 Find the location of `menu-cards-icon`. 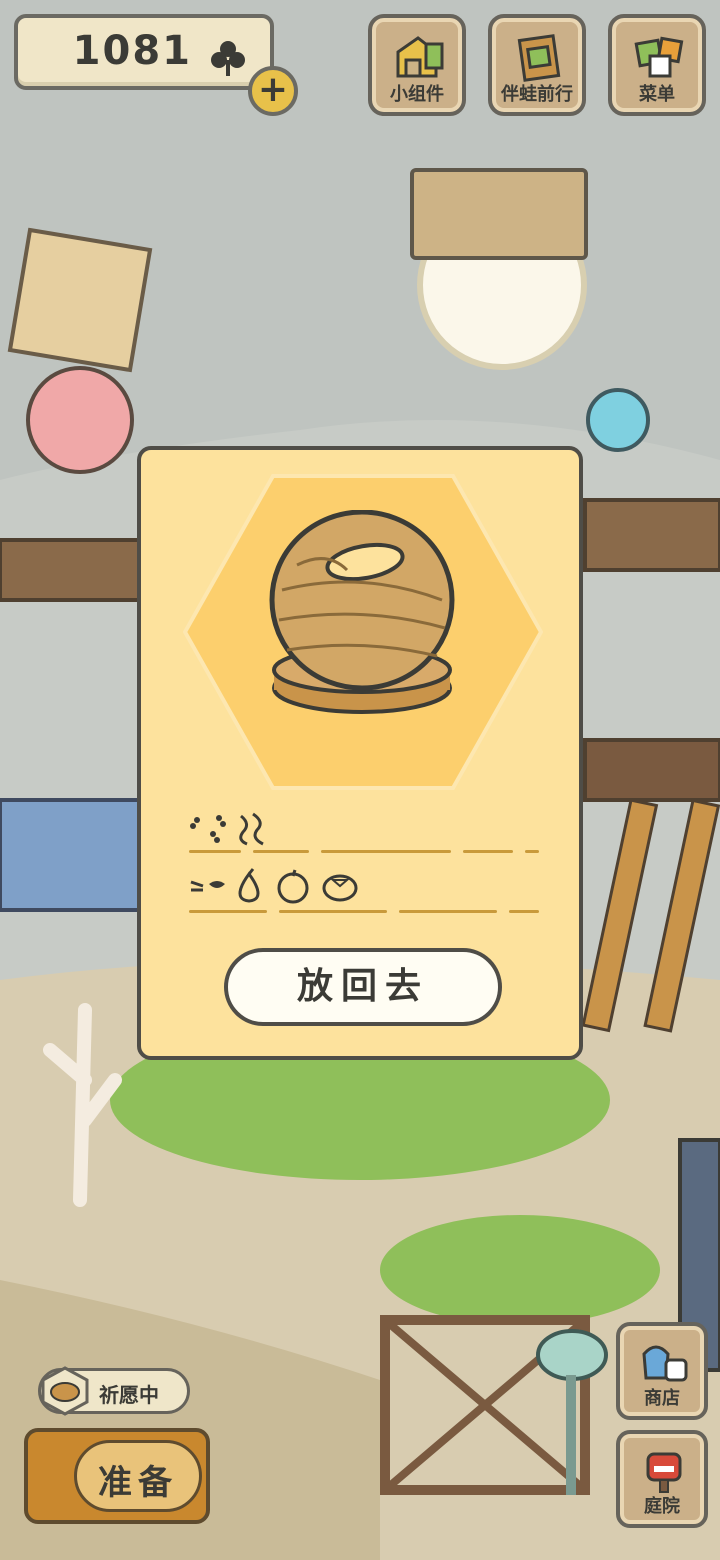

menu-cards-icon is located at coordinates (659, 57).